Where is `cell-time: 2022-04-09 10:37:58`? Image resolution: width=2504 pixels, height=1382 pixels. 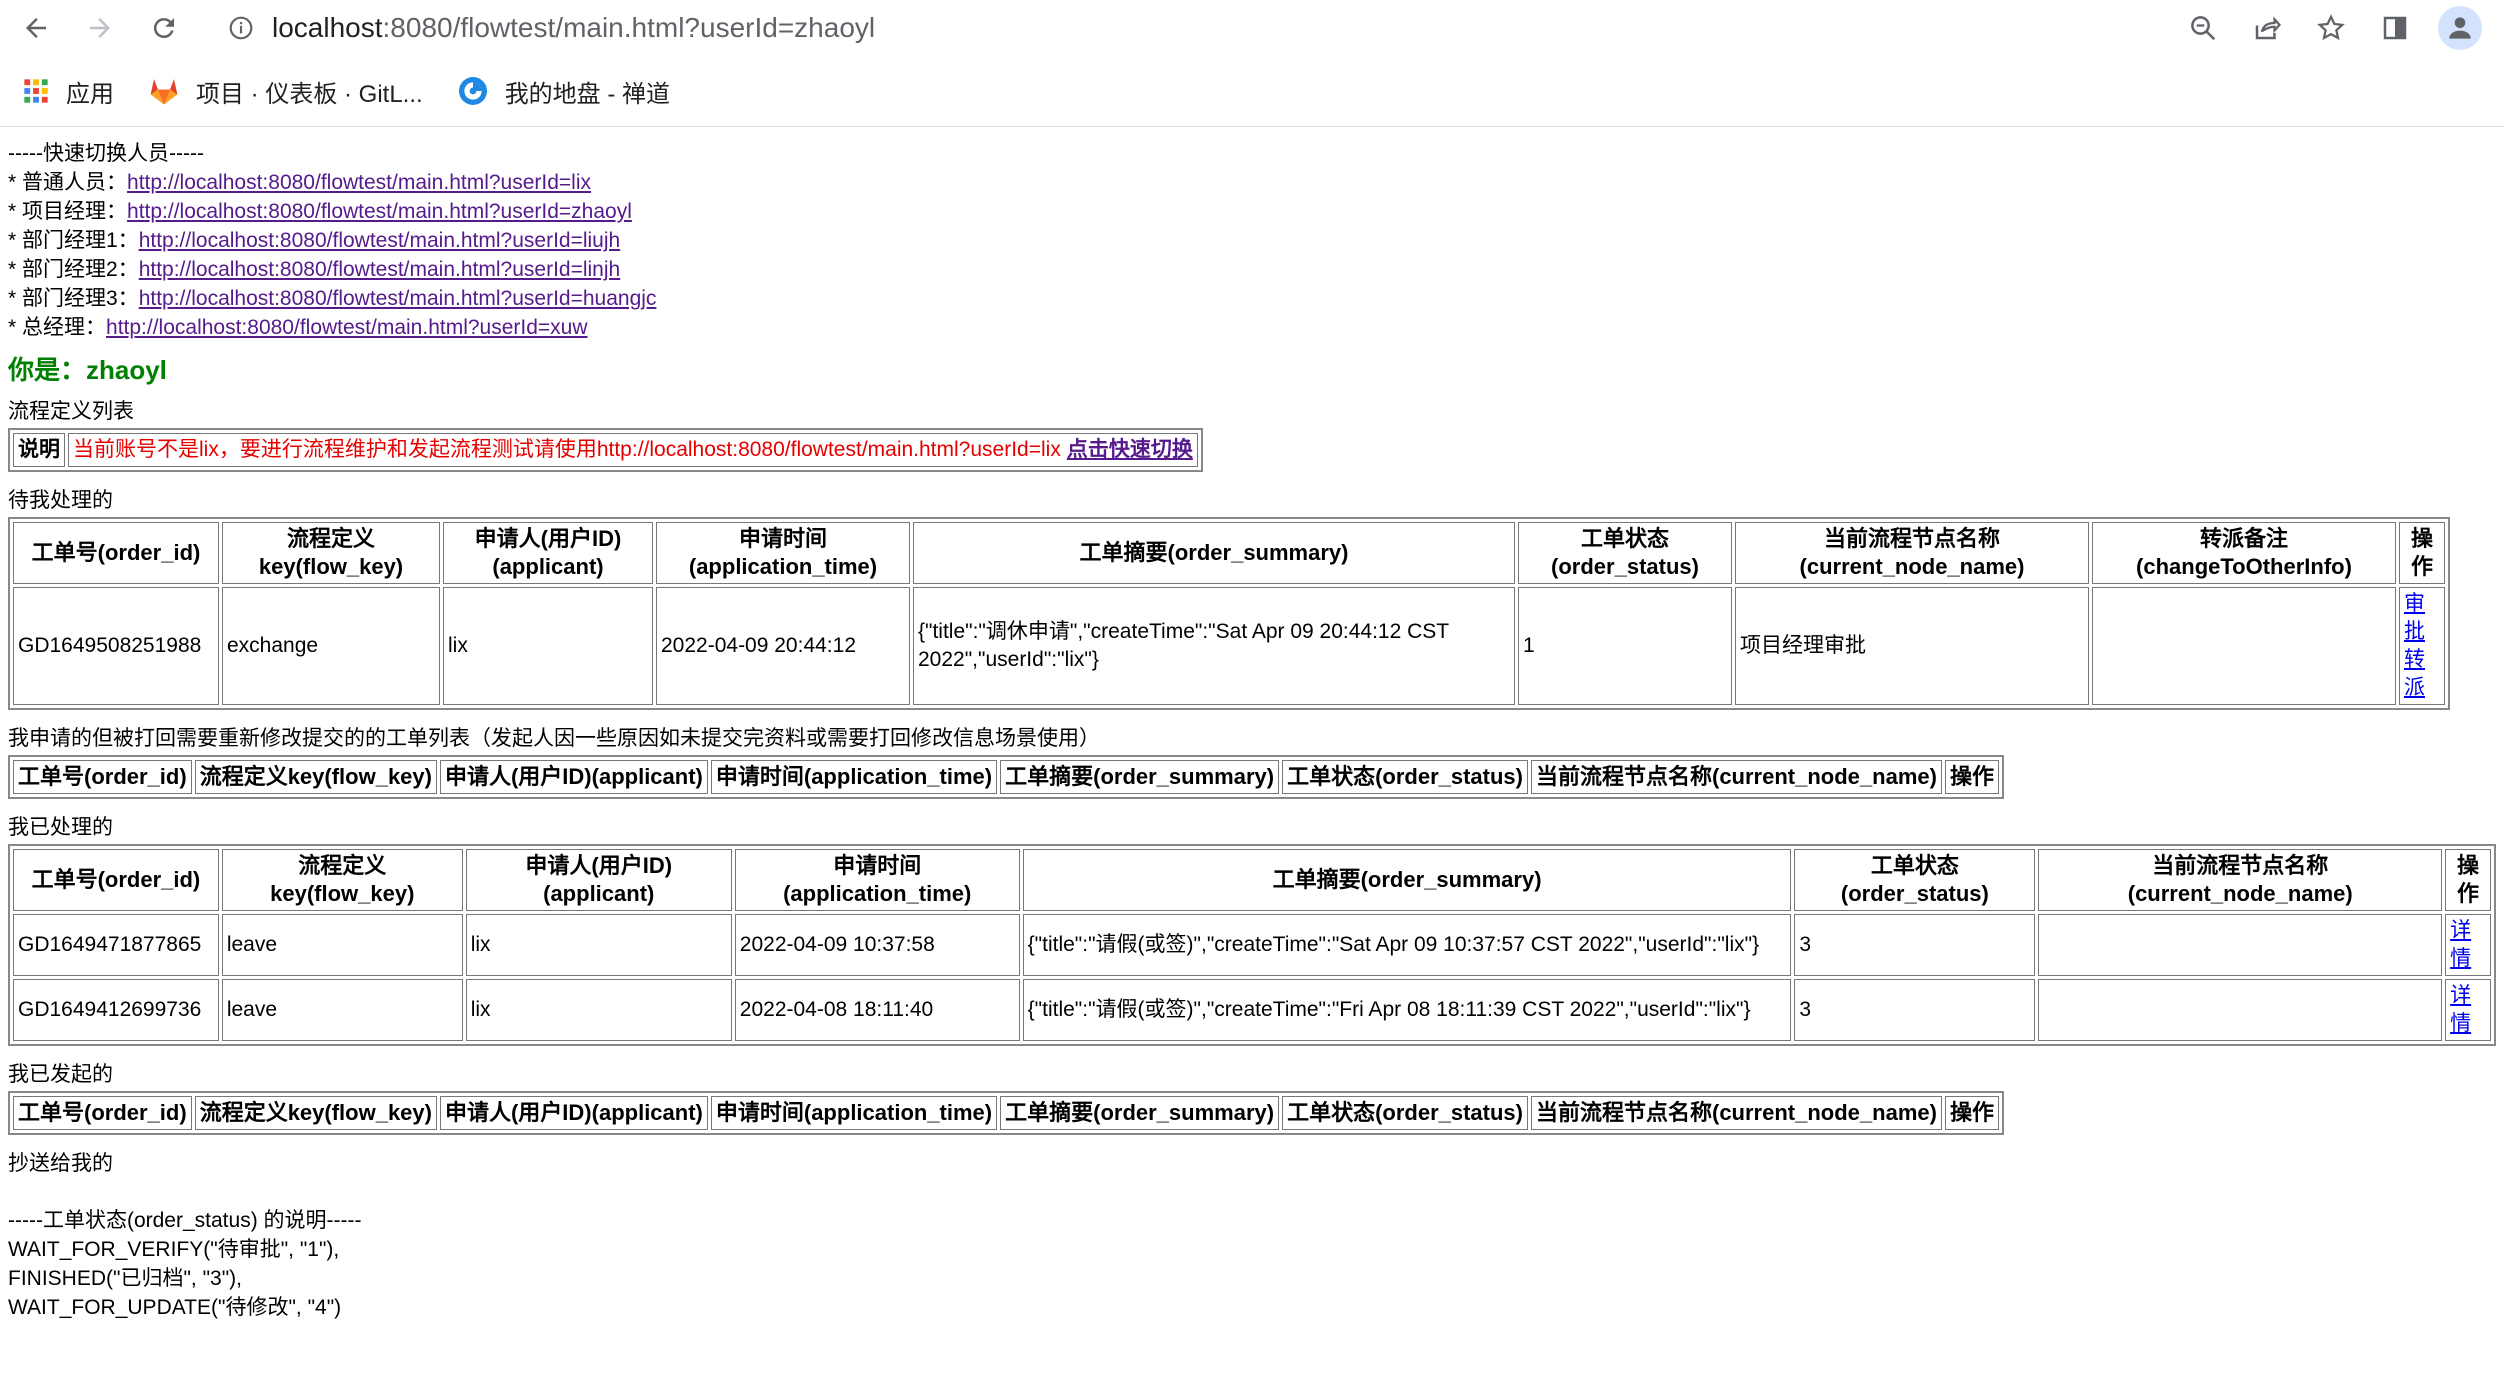 cell-time: 2022-04-09 10:37:58 is located at coordinates (877, 945).